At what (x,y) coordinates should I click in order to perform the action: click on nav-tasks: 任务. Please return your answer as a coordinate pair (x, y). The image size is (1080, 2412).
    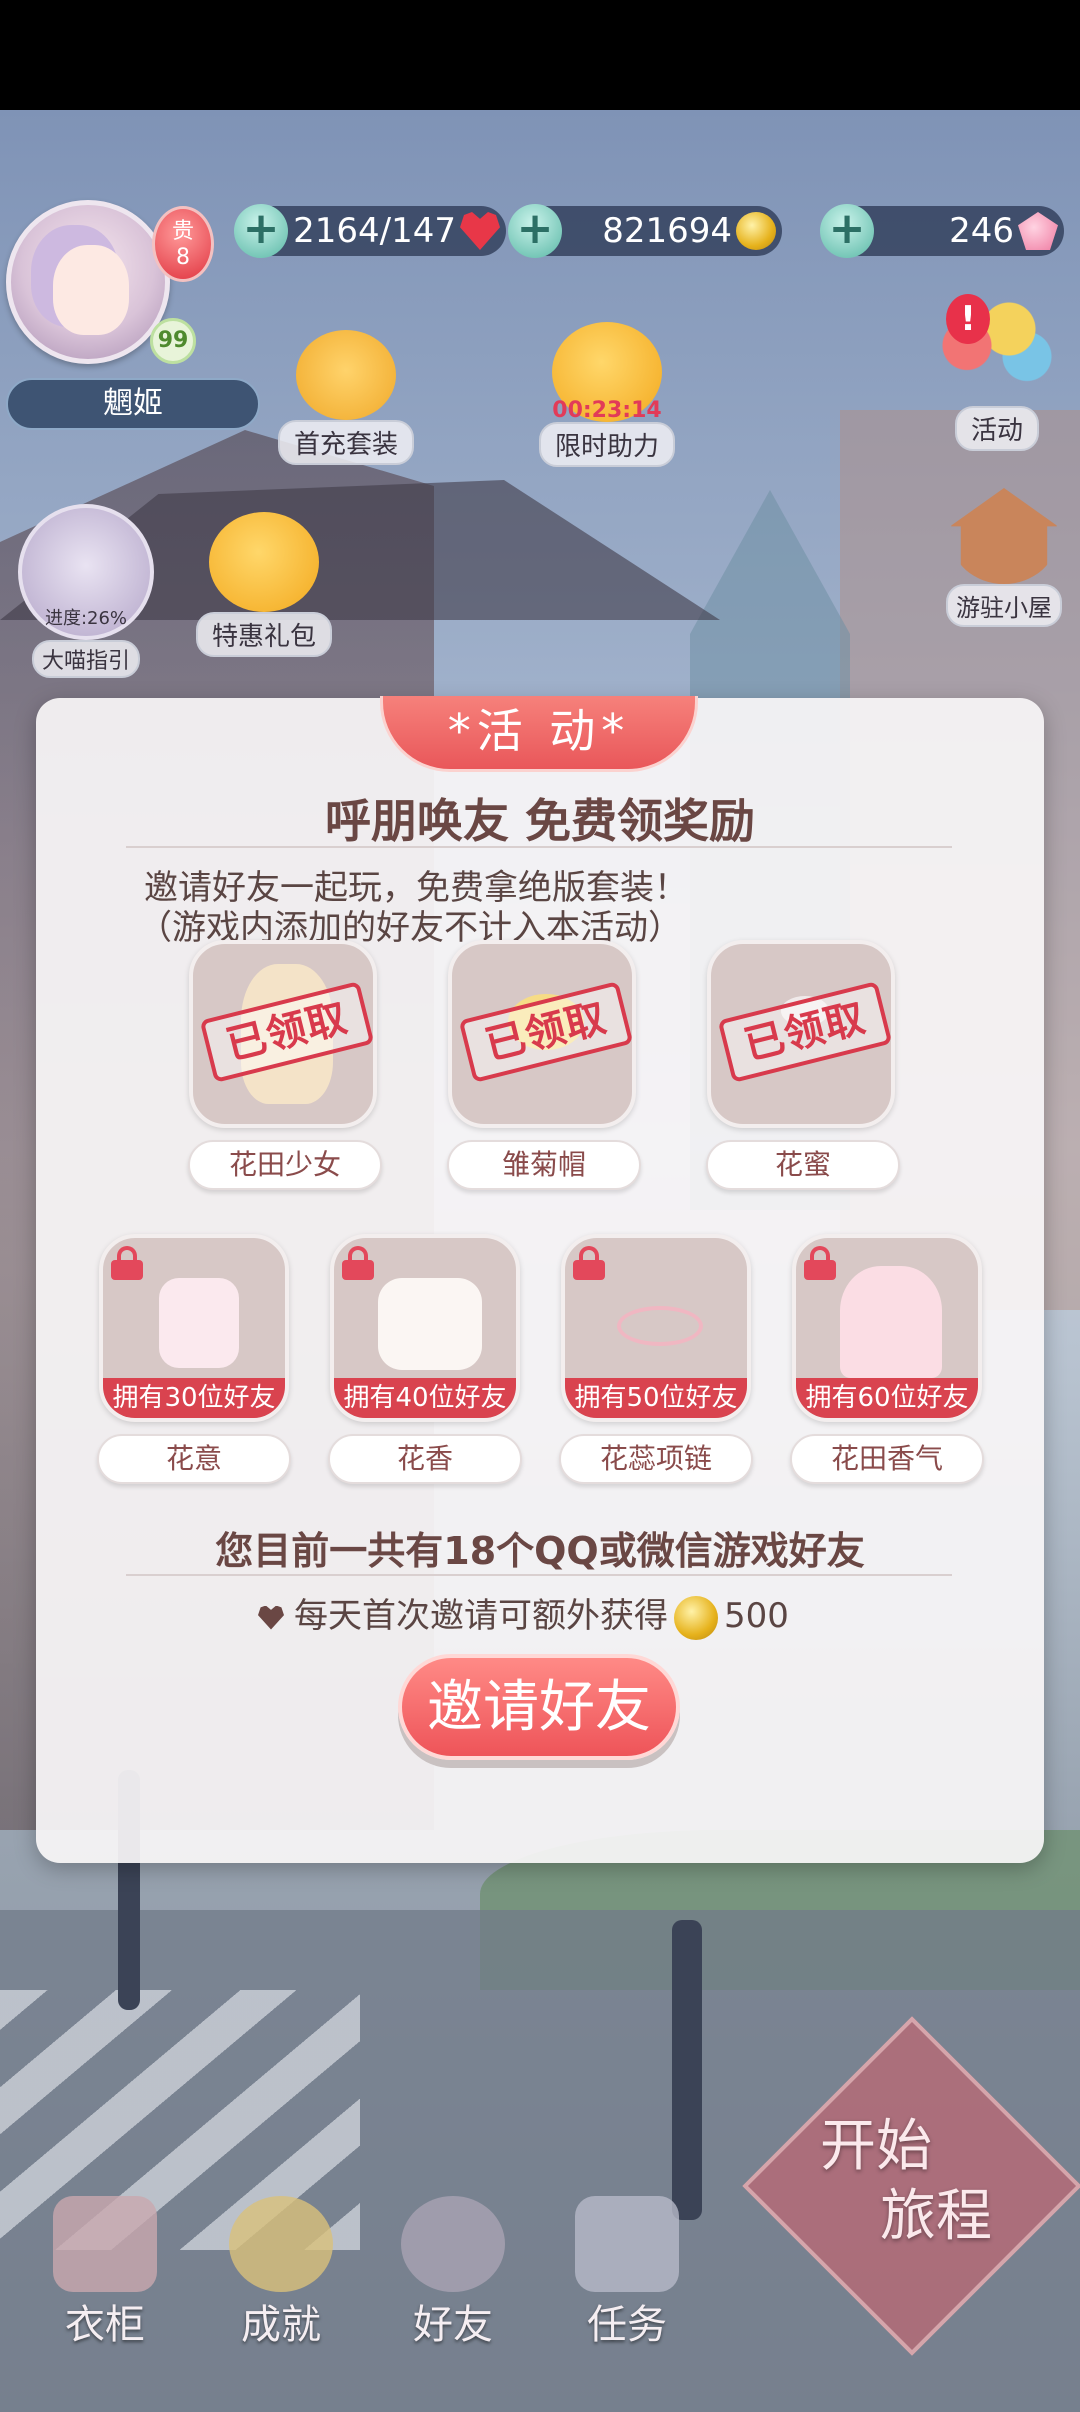
    Looking at the image, I should click on (627, 2273).